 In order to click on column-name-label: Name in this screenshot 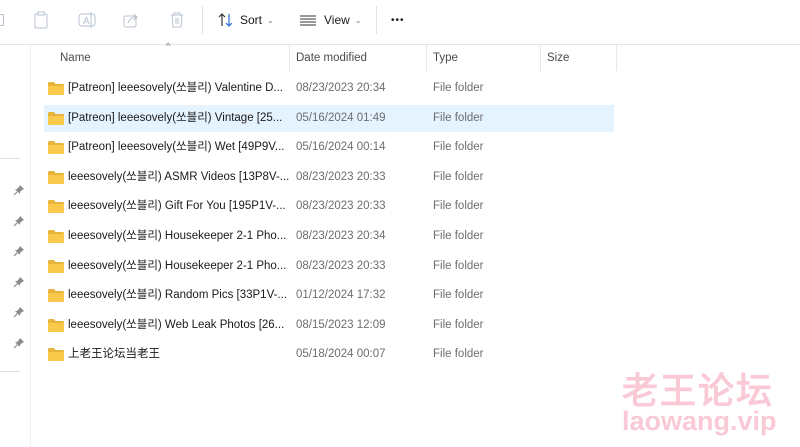, I will do `click(75, 58)`.